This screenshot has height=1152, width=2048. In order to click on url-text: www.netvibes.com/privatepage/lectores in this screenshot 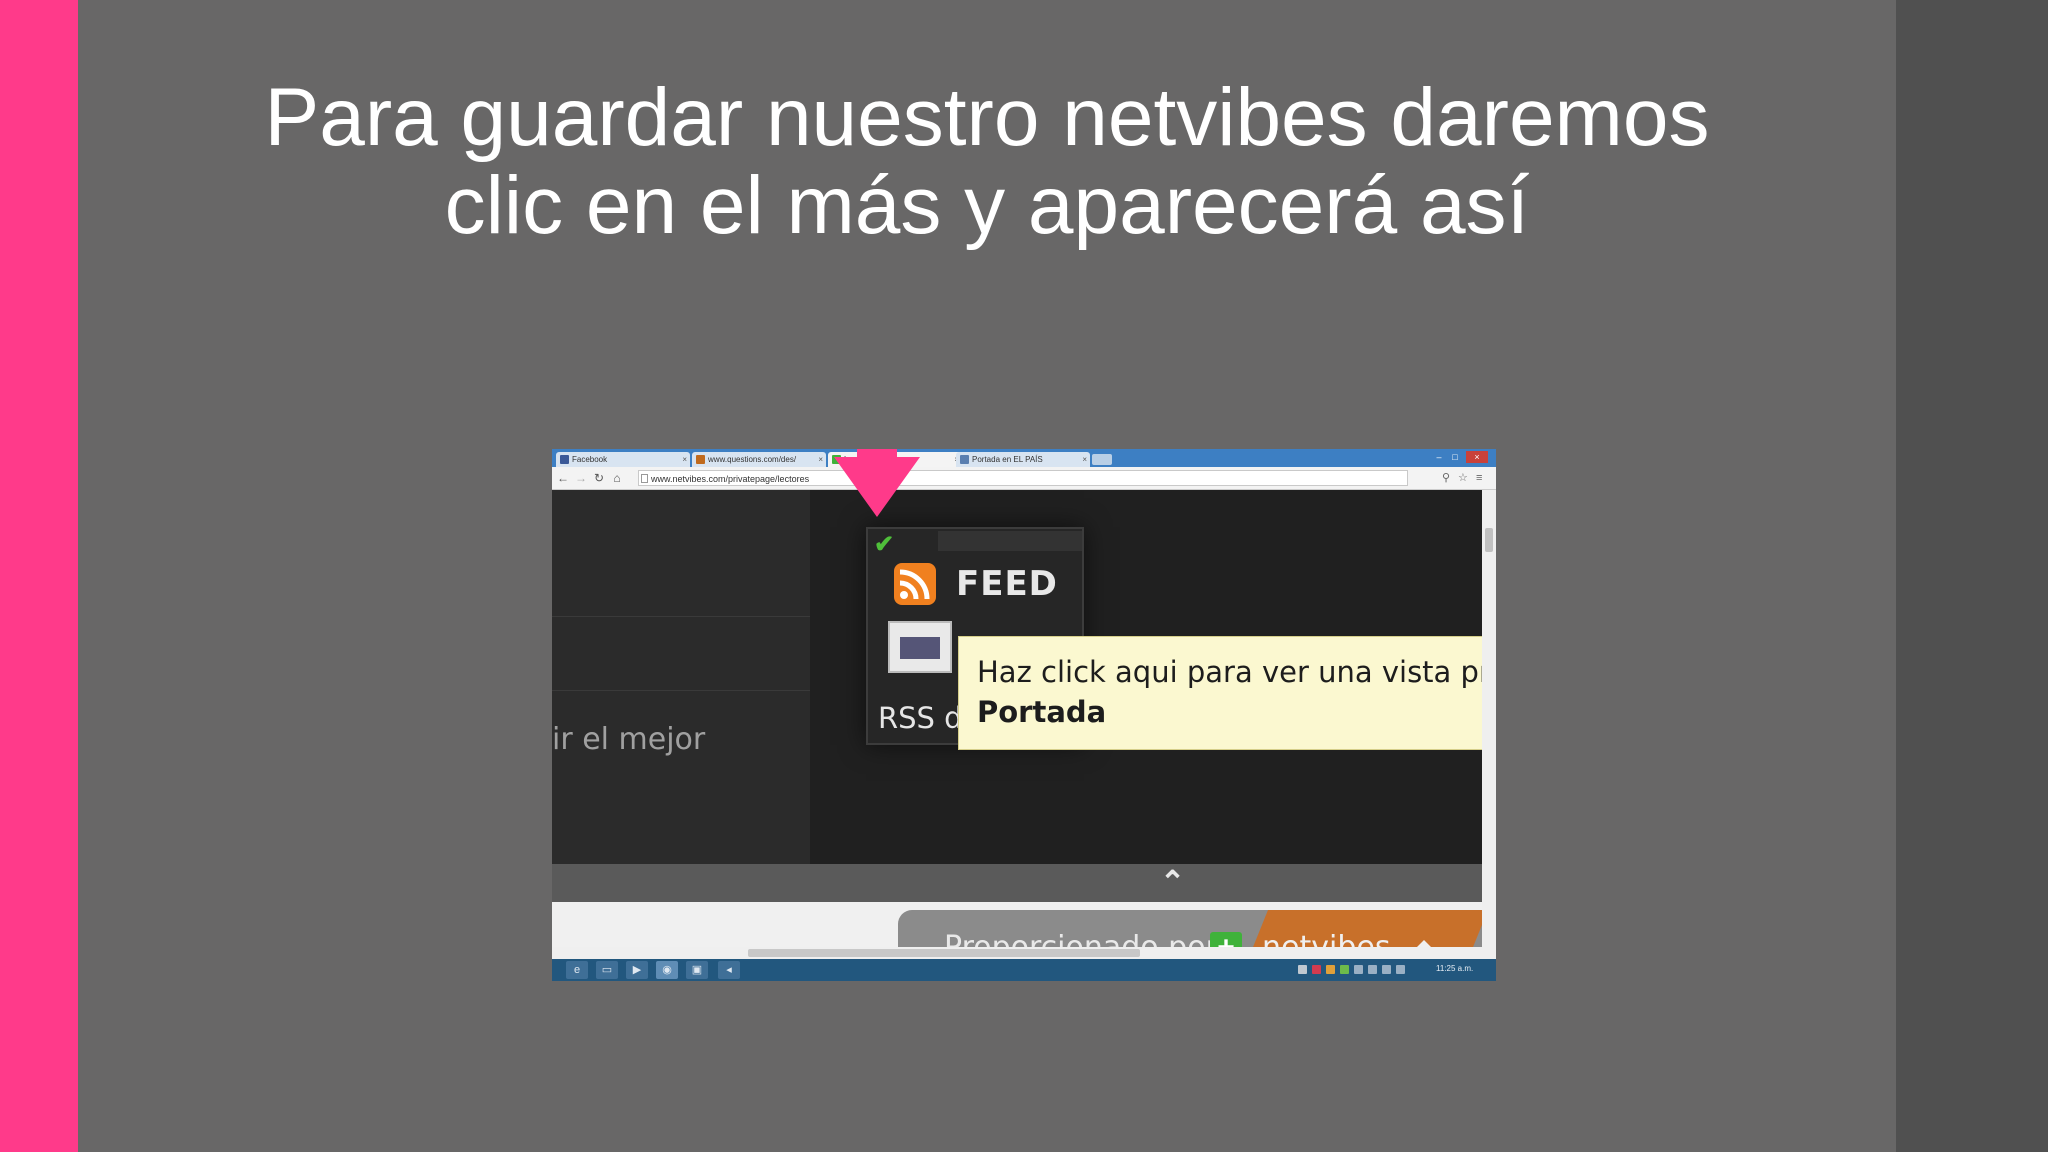, I will do `click(730, 479)`.